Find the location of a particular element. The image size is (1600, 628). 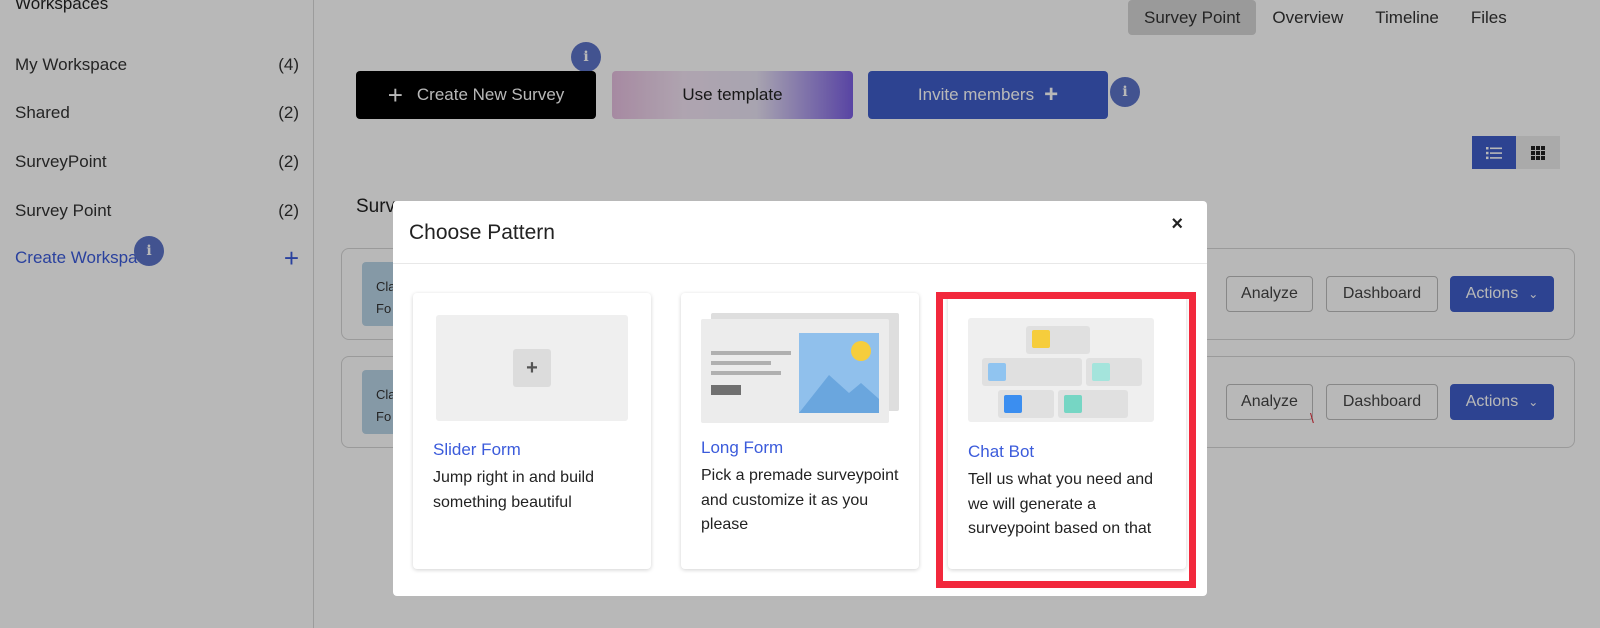

pattern-card-title: Long Form is located at coordinates (742, 447).